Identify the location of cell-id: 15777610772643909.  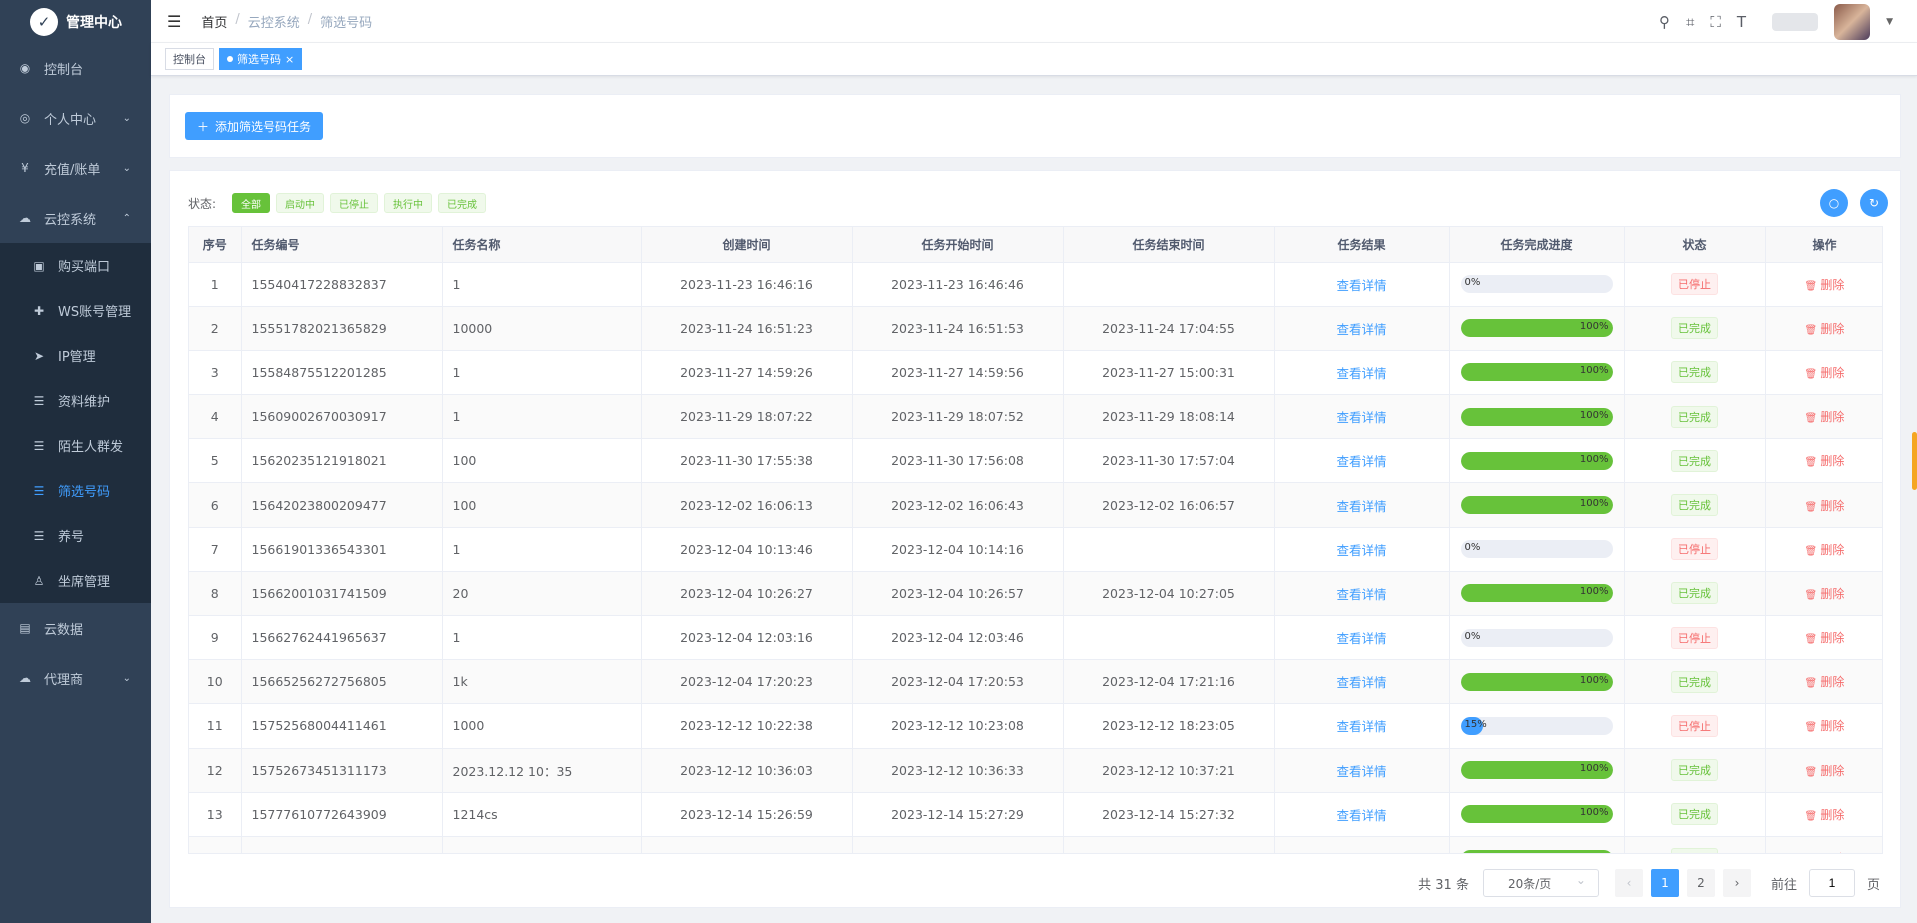
(342, 814).